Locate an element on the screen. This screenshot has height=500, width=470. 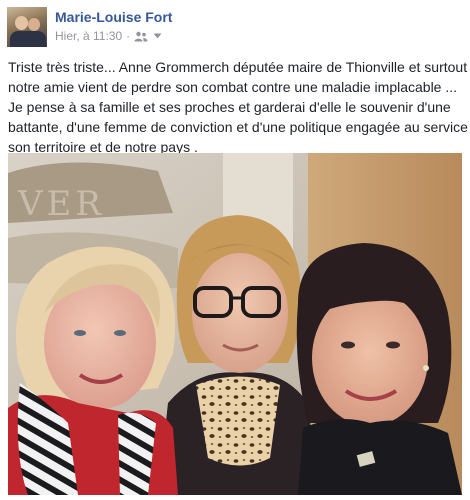
woman-middle-scarf is located at coordinates (238, 421).